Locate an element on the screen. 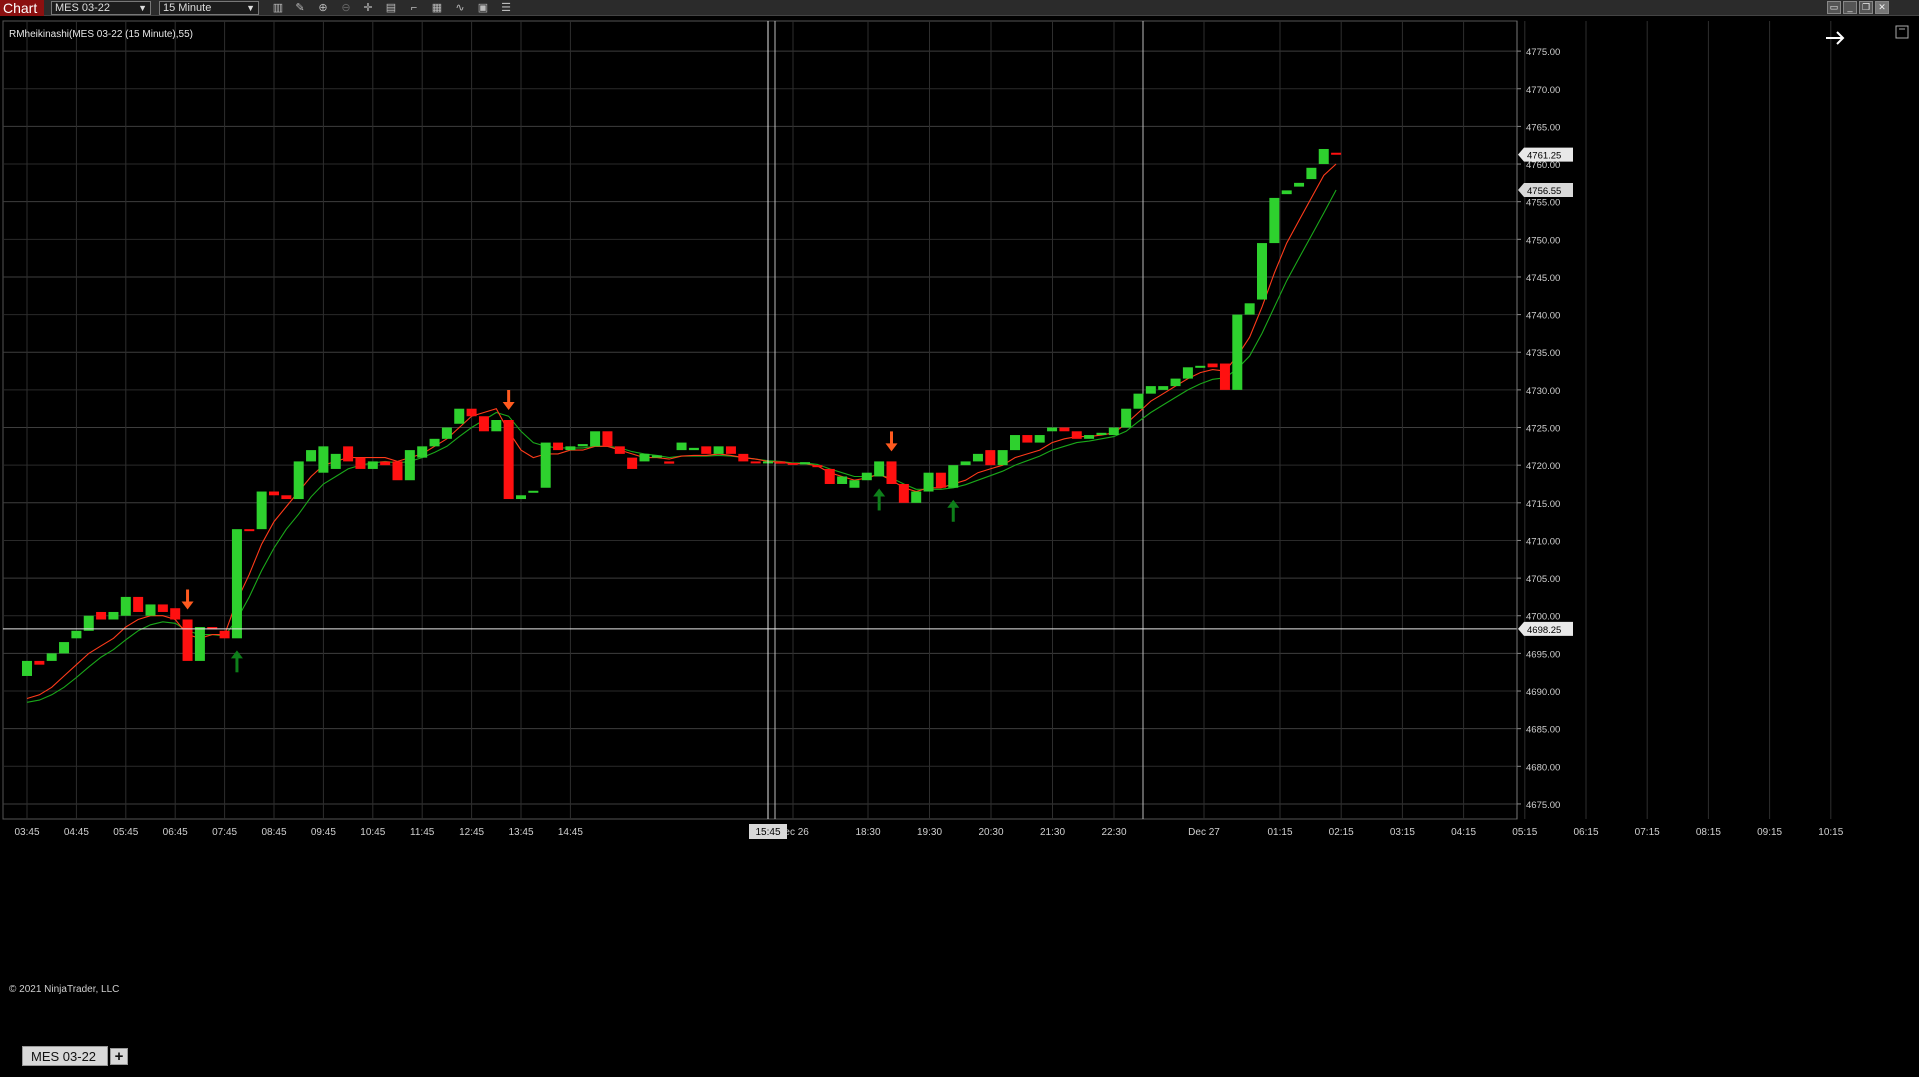  price-tick-label: 4720.00 is located at coordinates (1543, 466).